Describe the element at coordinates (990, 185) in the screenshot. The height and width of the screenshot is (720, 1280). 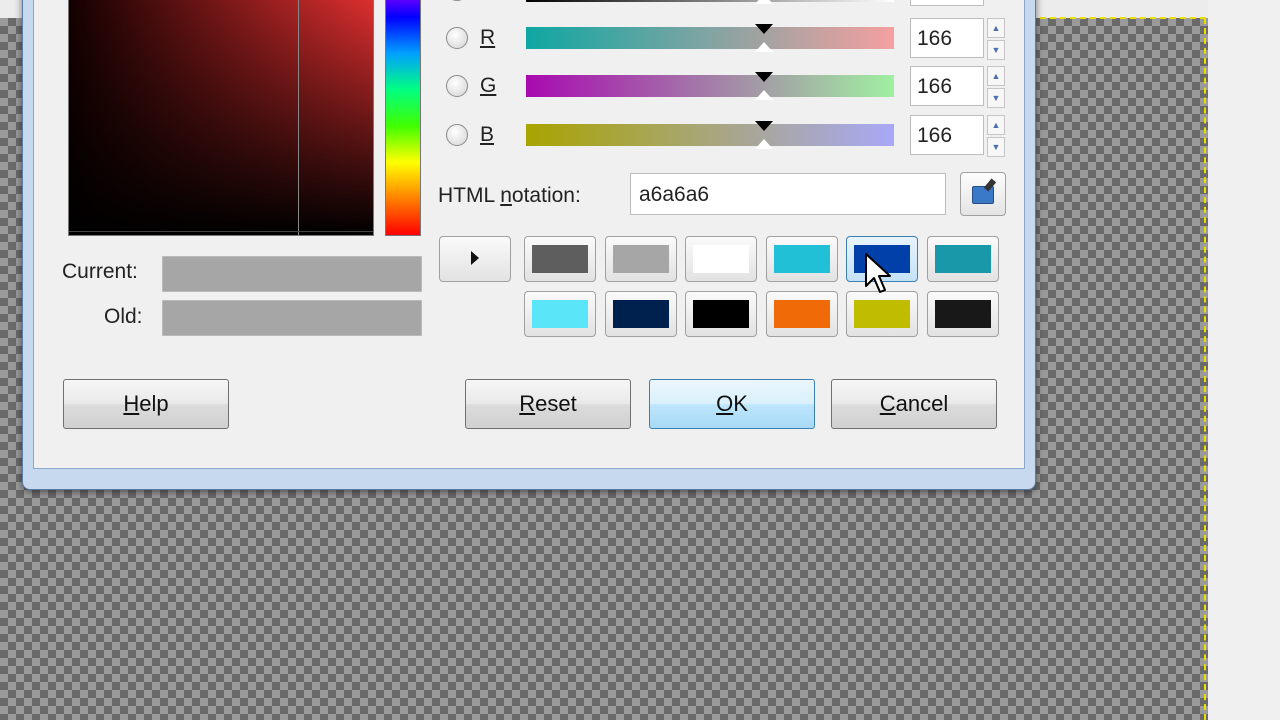
I see `eyedropper-pen-icon` at that location.